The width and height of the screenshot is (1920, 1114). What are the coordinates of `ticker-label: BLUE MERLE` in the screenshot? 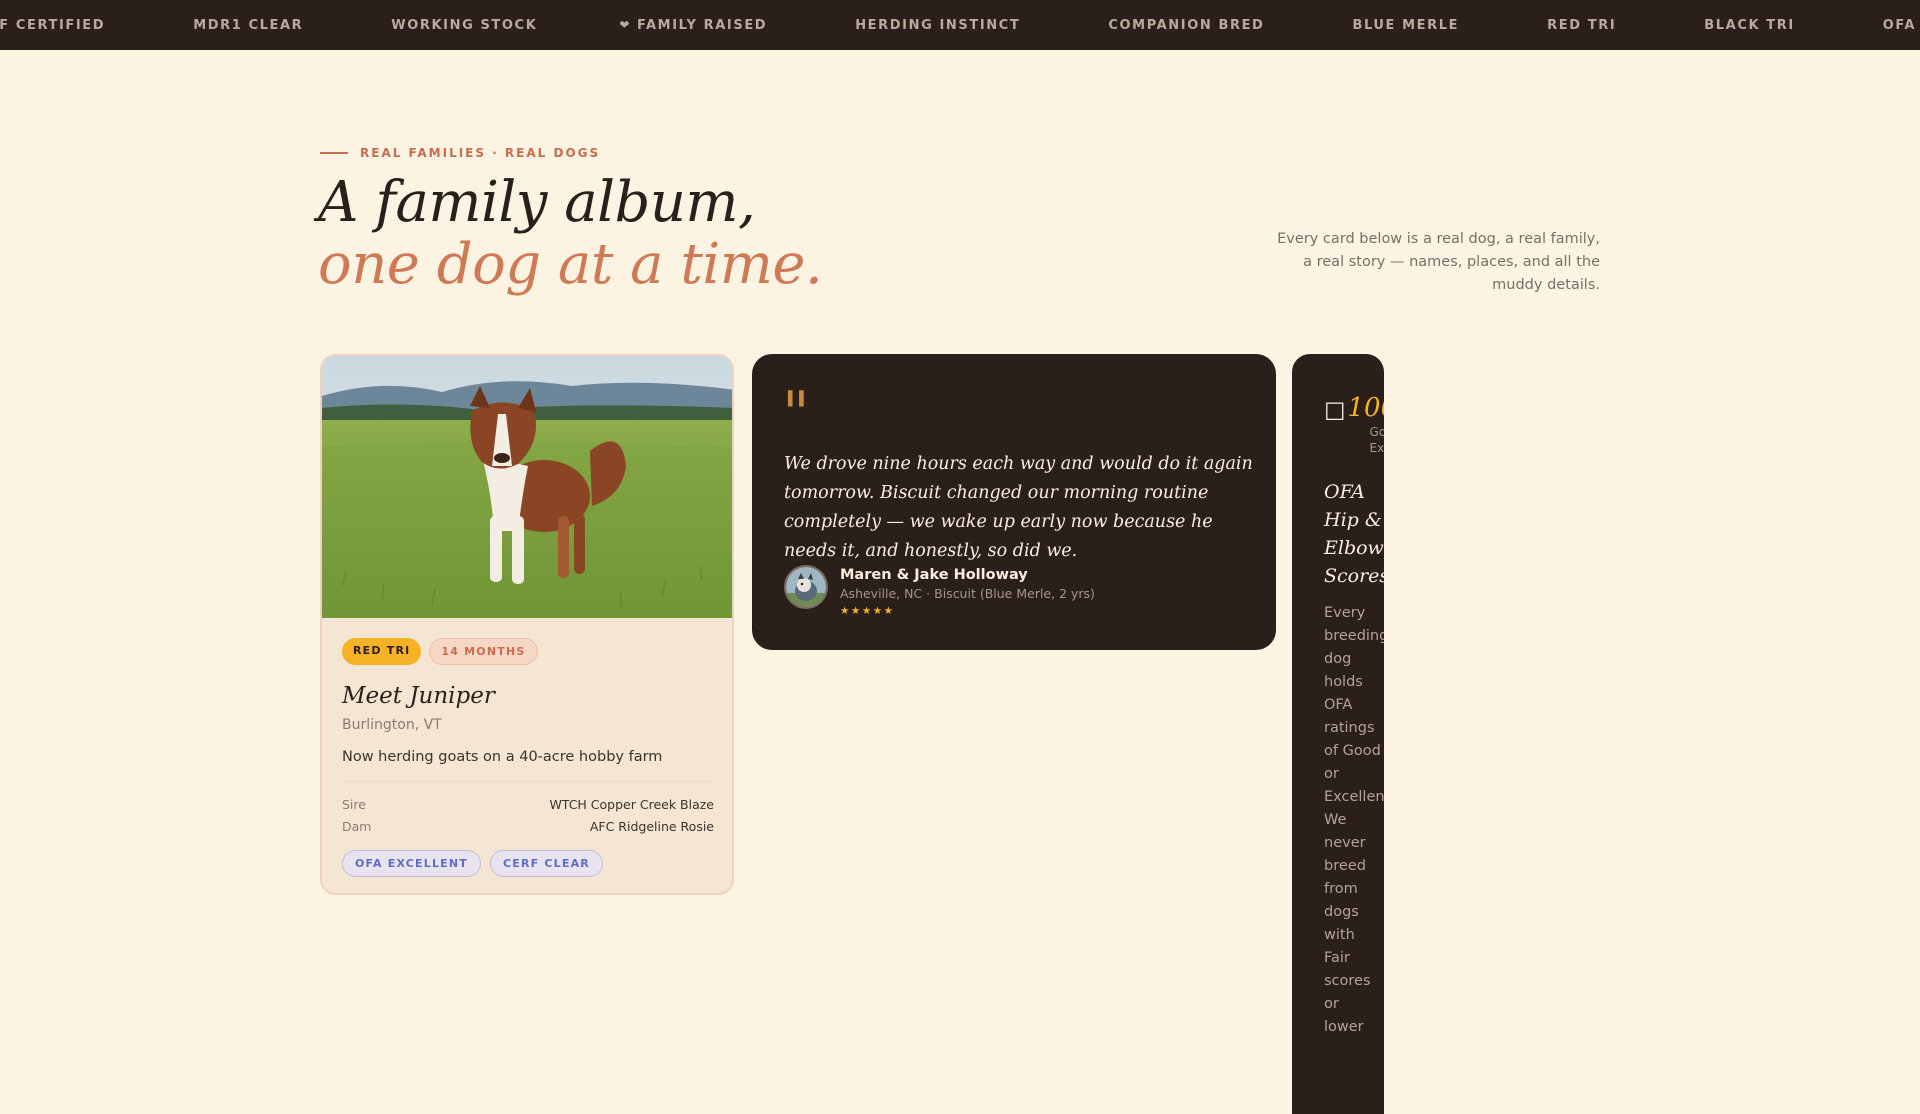 It's located at (1406, 25).